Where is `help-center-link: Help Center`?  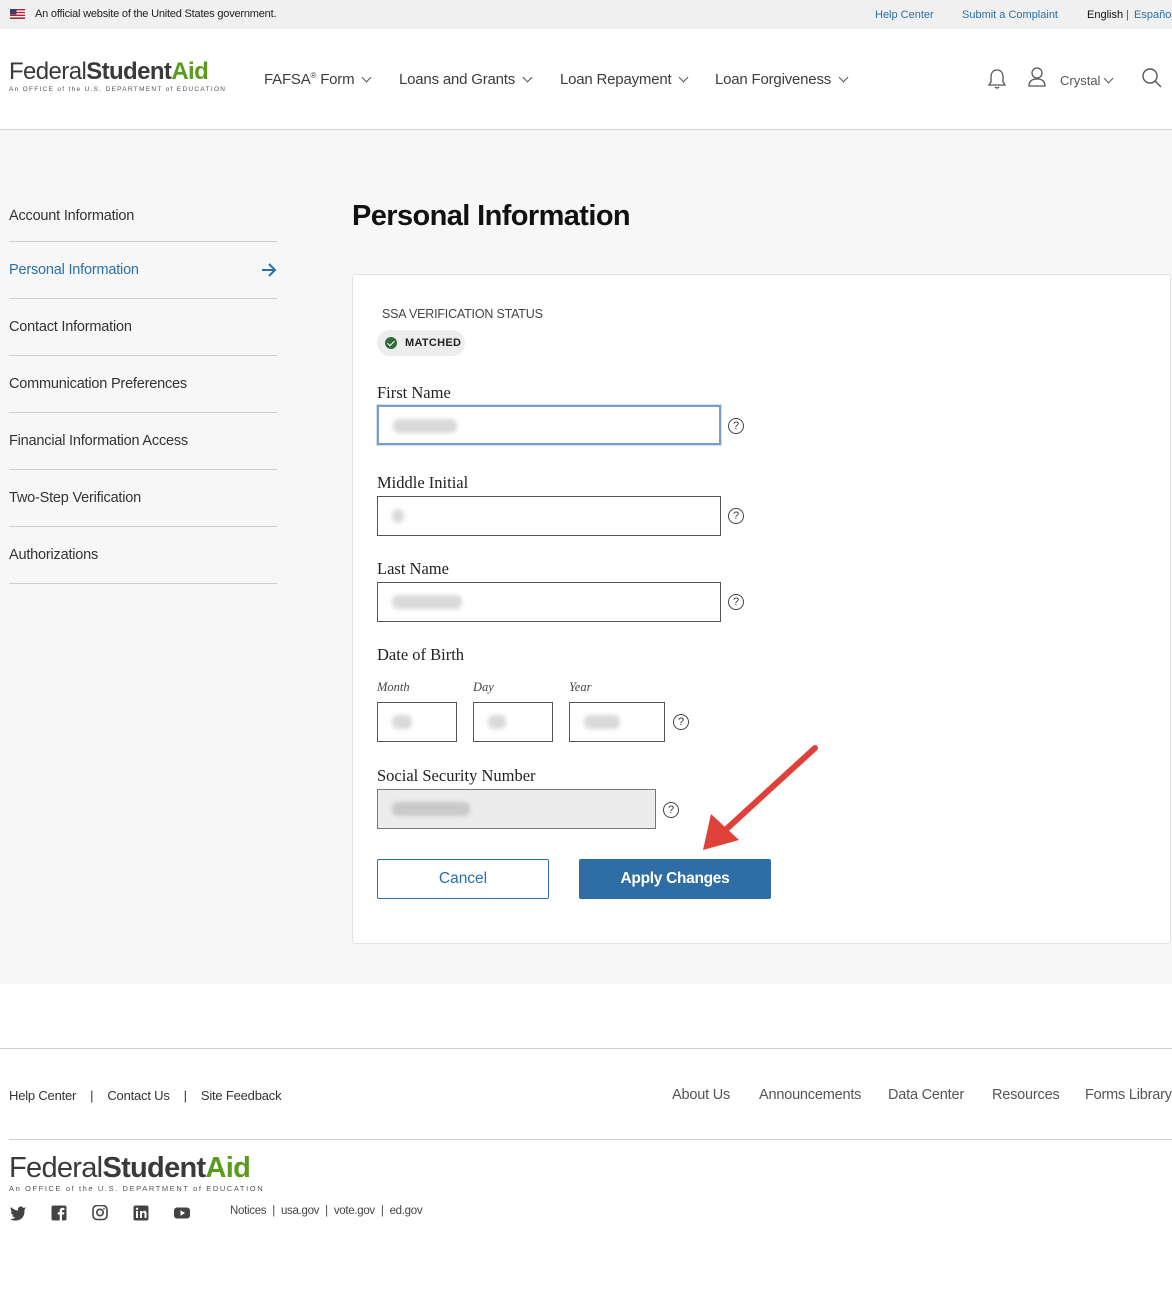
help-center-link: Help Center is located at coordinates (904, 15).